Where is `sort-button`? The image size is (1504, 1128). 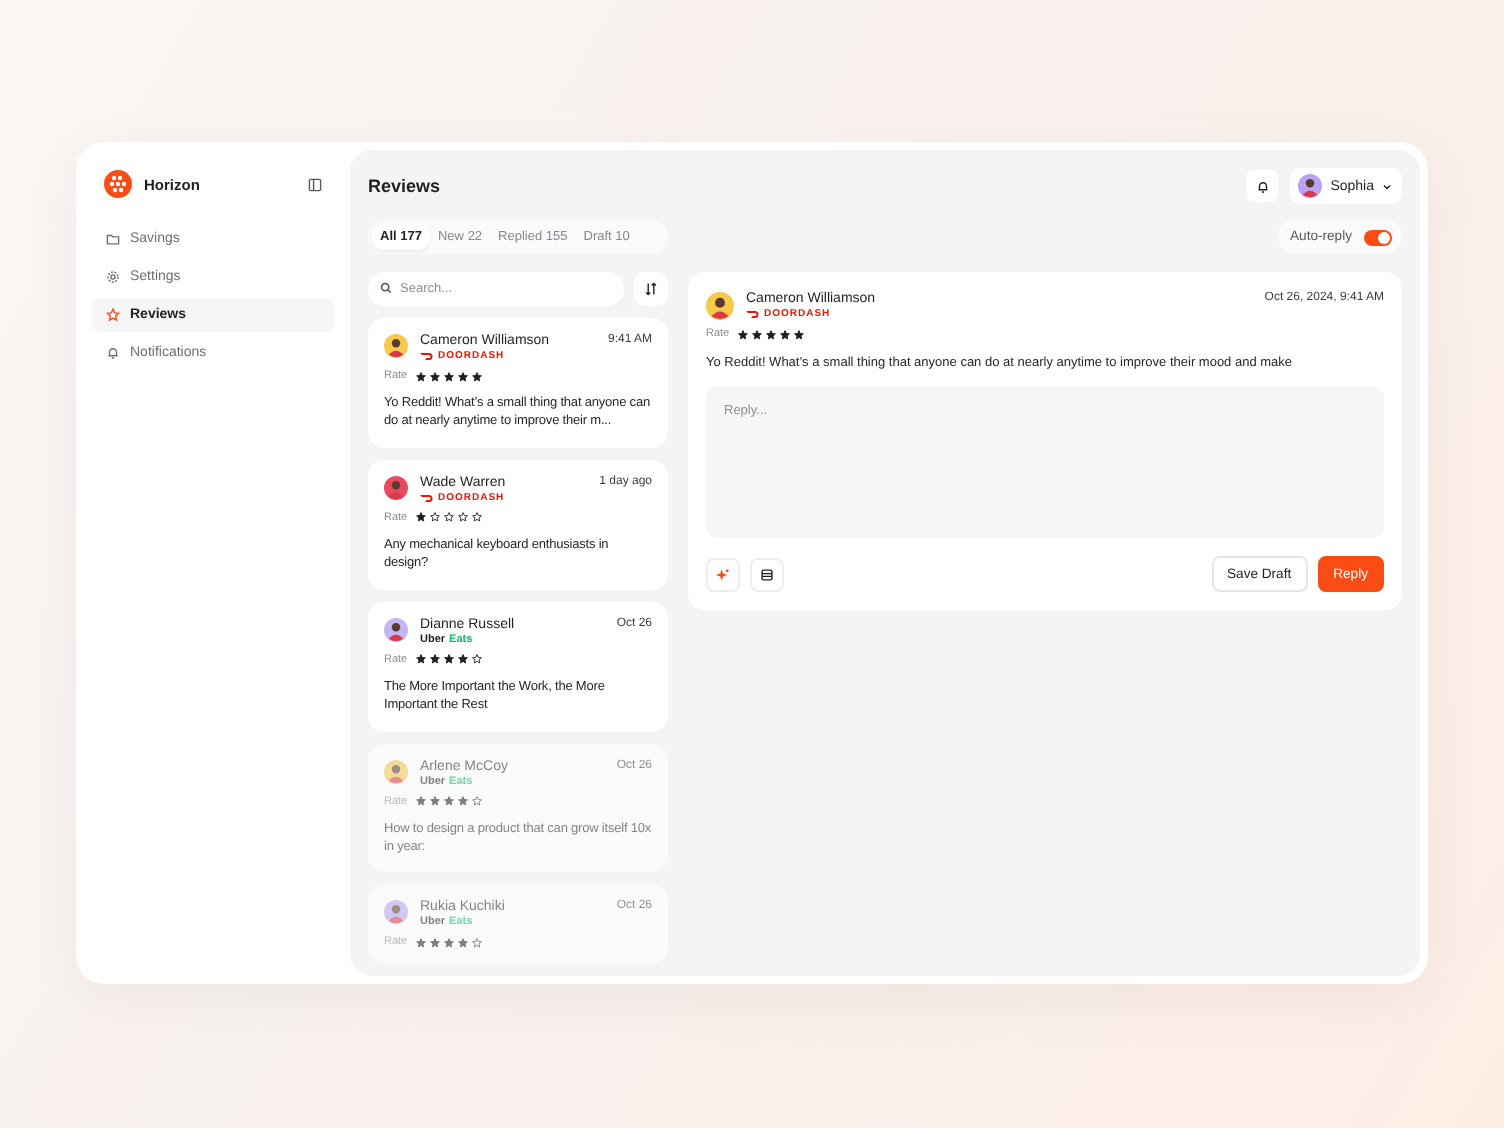
sort-button is located at coordinates (651, 289).